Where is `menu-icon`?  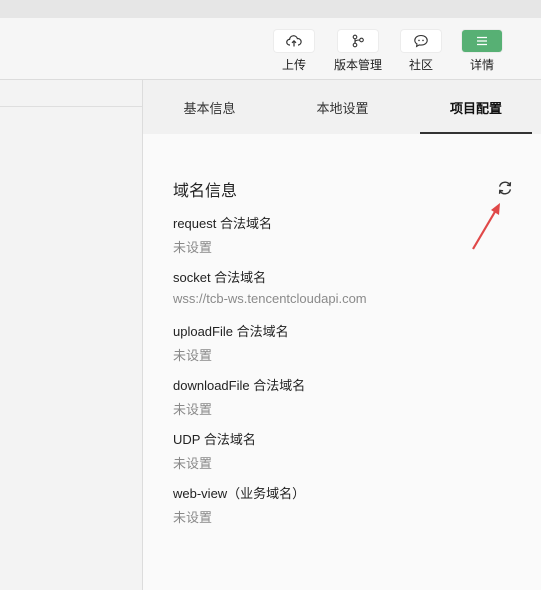 menu-icon is located at coordinates (482, 41).